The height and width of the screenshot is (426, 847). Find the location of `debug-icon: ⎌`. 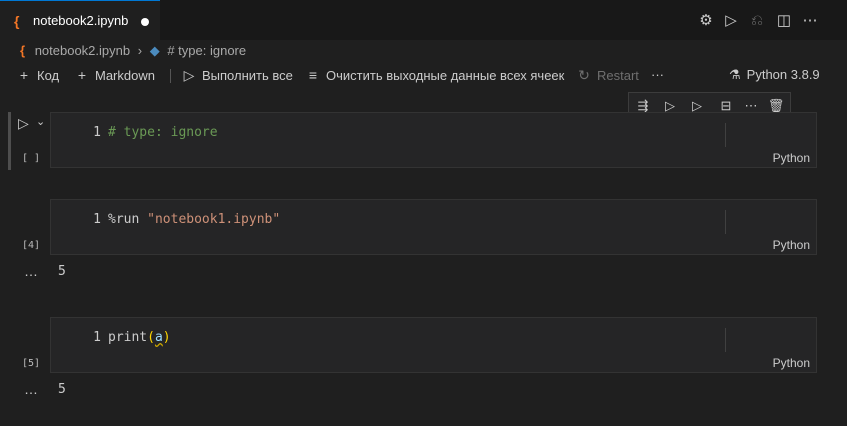

debug-icon: ⎌ is located at coordinates (757, 21).